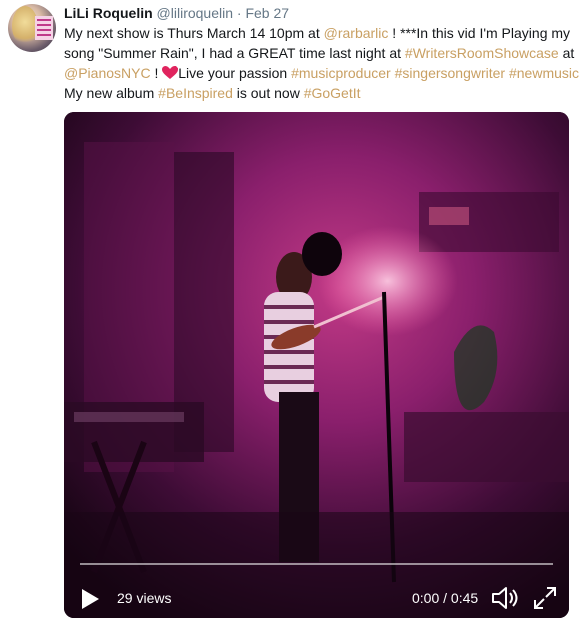  I want to click on fullscreen-icon, so click(545, 598).